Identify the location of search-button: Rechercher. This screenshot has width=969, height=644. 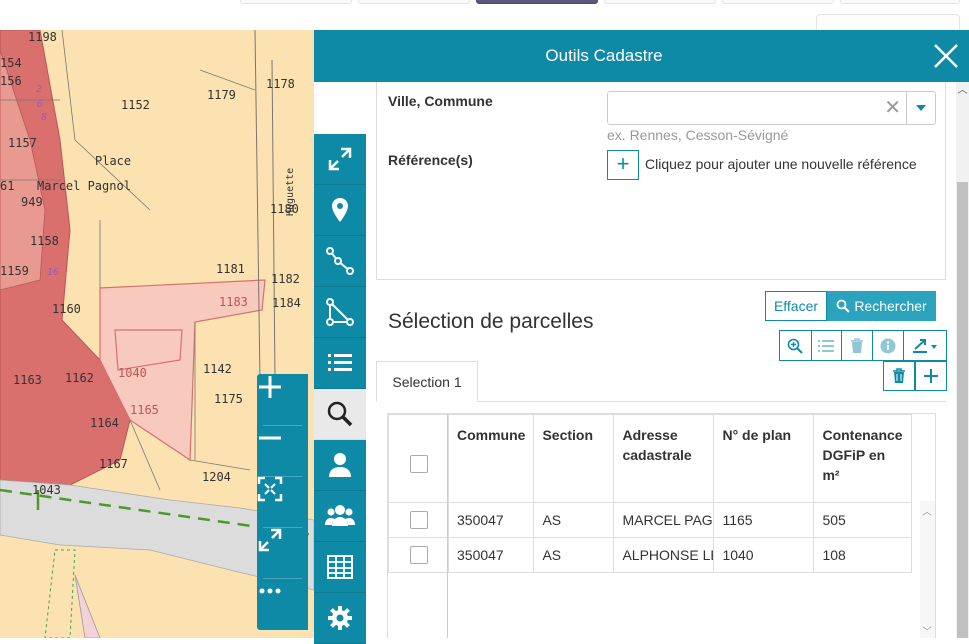
(881, 306).